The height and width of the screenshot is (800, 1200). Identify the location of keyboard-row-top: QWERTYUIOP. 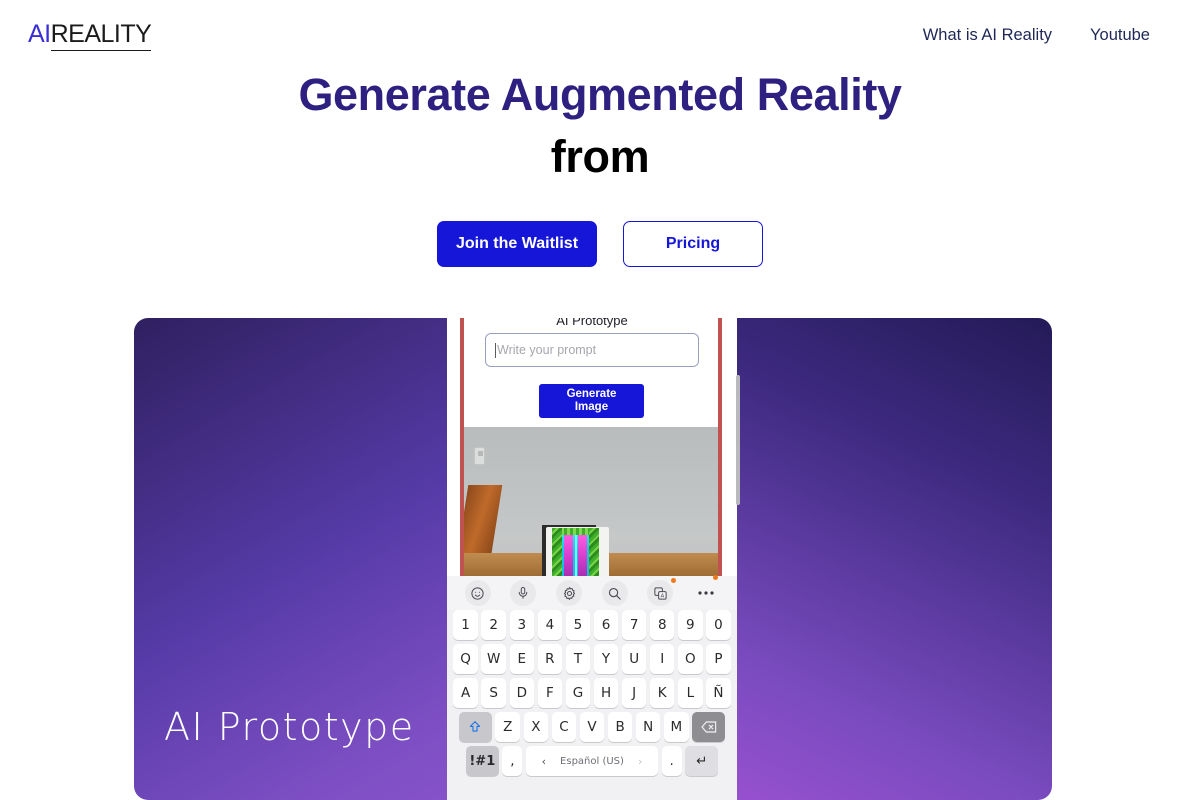
(592, 659).